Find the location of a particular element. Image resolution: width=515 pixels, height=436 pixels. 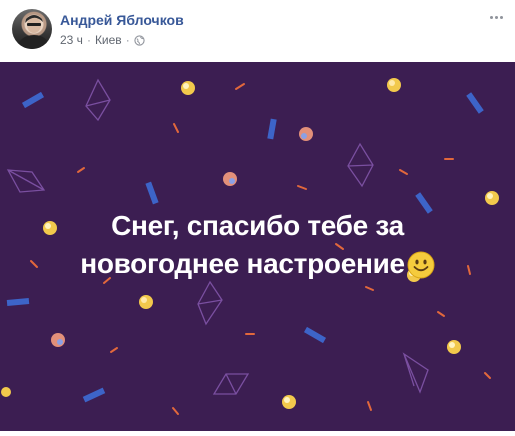

post-timestamp: 23 ч is located at coordinates (71, 40).